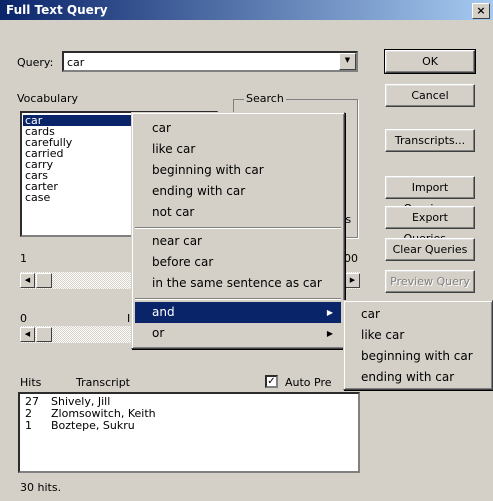  What do you see at coordinates (28, 425) in the screenshot?
I see `hits-cell: 1` at bounding box center [28, 425].